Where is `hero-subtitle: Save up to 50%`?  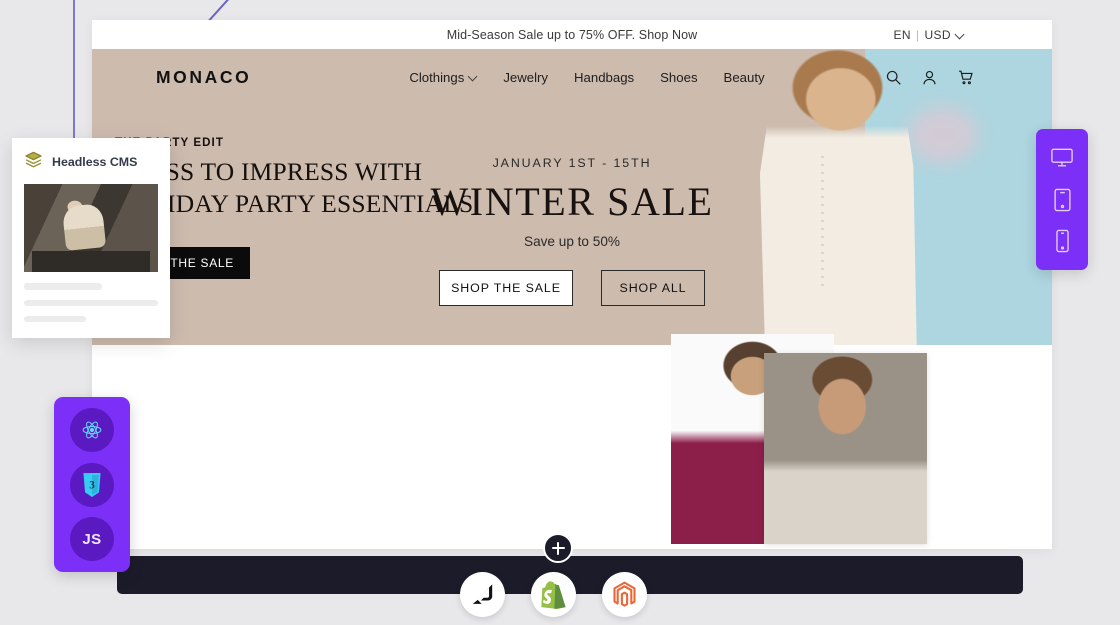
hero-subtitle: Save up to 50% is located at coordinates (572, 241).